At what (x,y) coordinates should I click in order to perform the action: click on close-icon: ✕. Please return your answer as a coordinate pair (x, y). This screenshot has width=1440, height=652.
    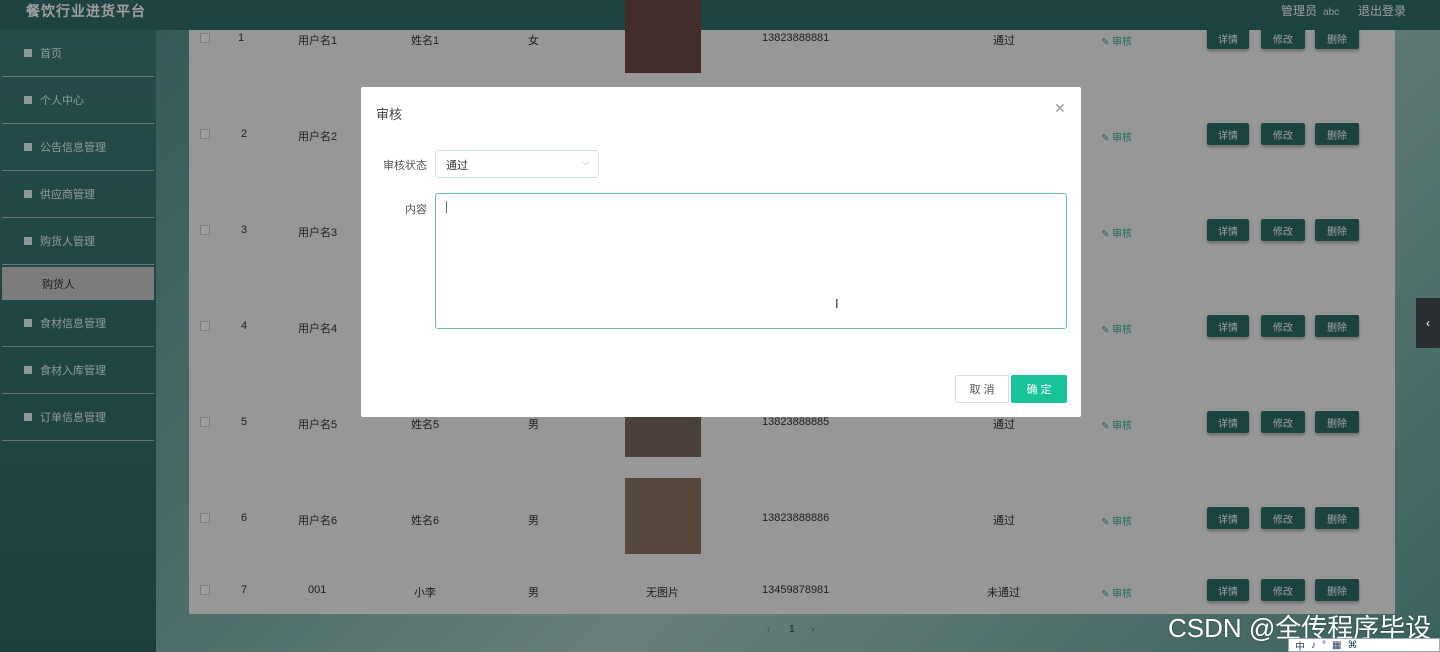
    Looking at the image, I should click on (1060, 108).